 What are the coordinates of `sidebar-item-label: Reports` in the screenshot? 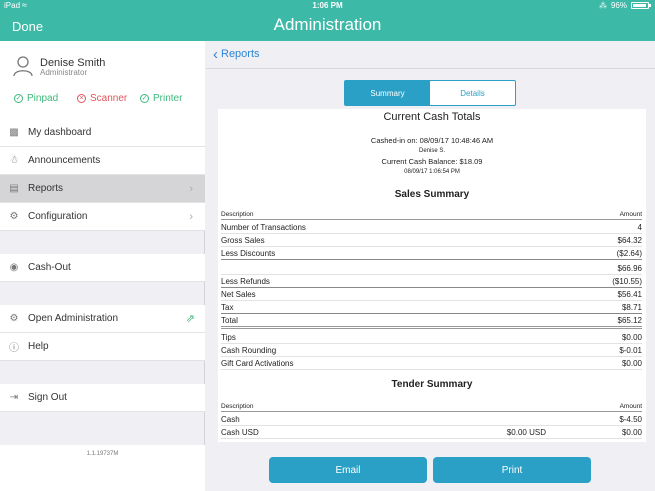 It's located at (46, 188).